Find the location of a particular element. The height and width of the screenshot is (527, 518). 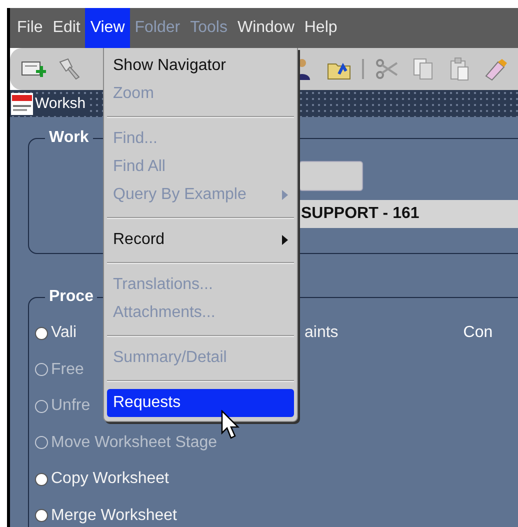

option-label: Con is located at coordinates (478, 333).